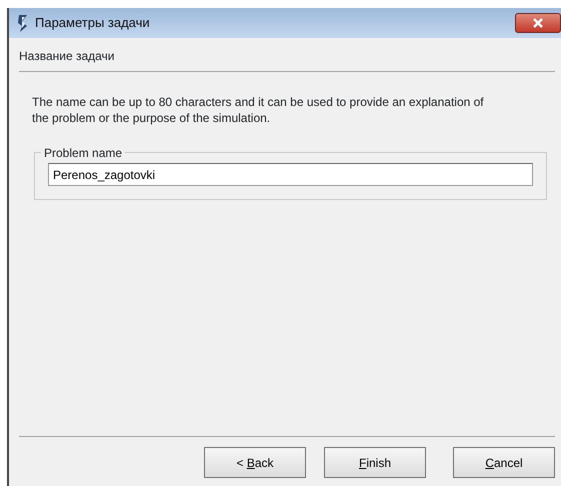 The height and width of the screenshot is (486, 561). I want to click on finish-button: Finish, so click(375, 462).